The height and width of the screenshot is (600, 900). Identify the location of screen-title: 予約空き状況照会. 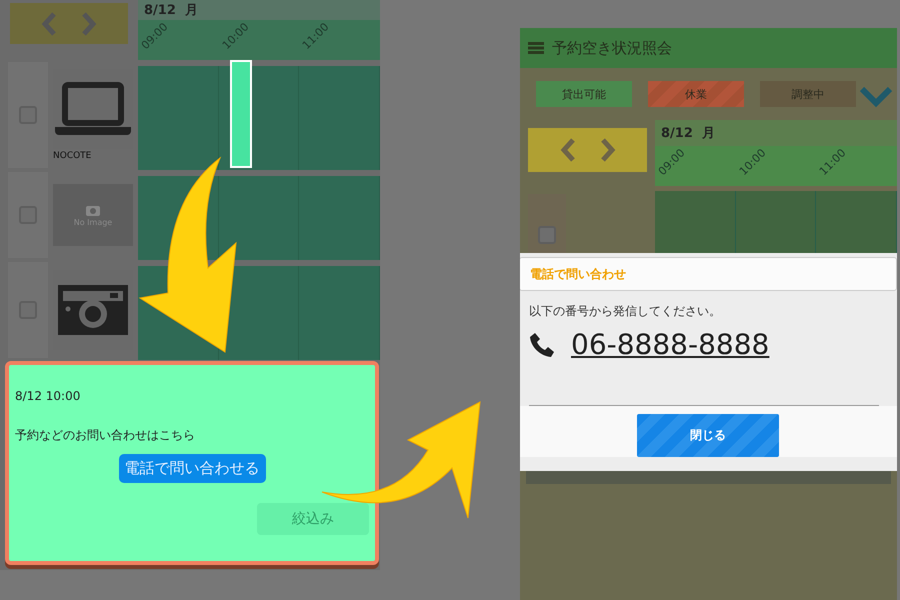
(612, 48).